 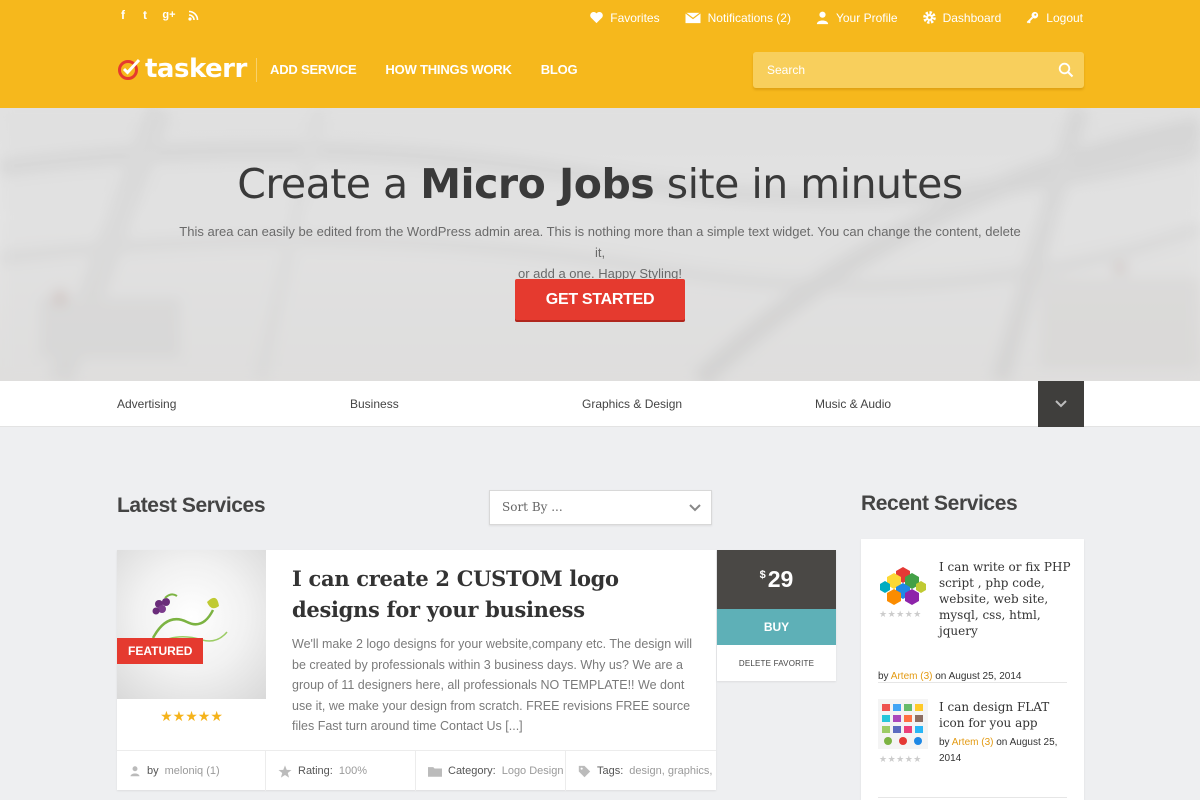 What do you see at coordinates (780, 579) in the screenshot?
I see `price-amount: 29` at bounding box center [780, 579].